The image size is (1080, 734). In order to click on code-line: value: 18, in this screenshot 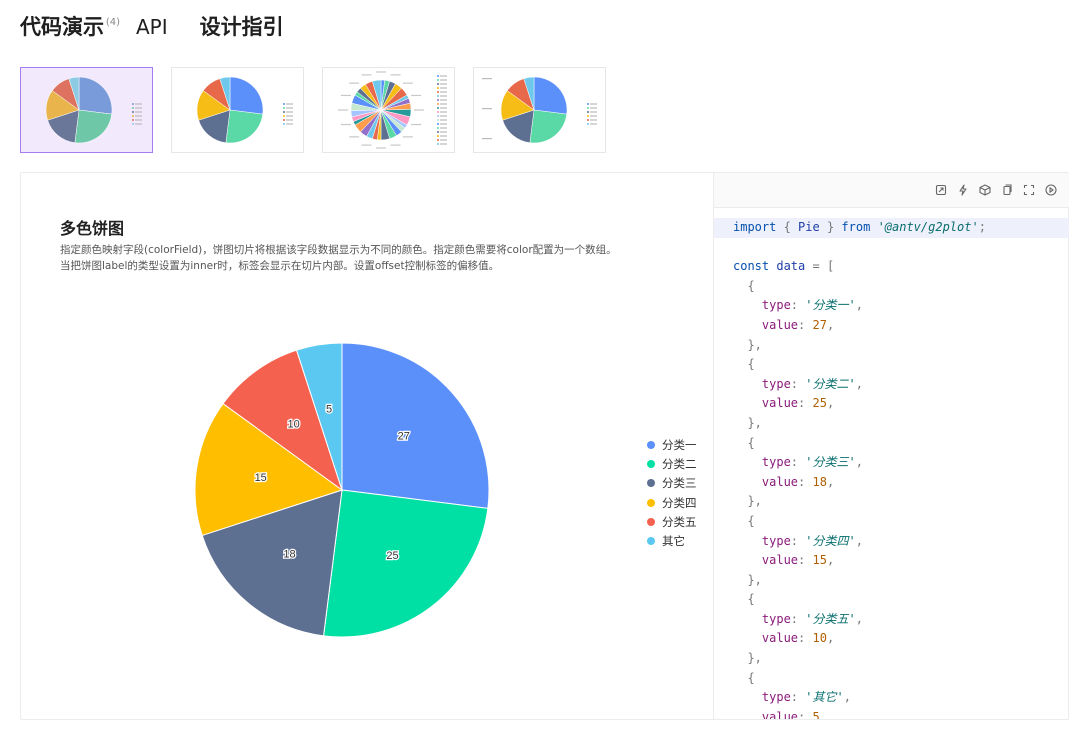, I will do `click(891, 483)`.